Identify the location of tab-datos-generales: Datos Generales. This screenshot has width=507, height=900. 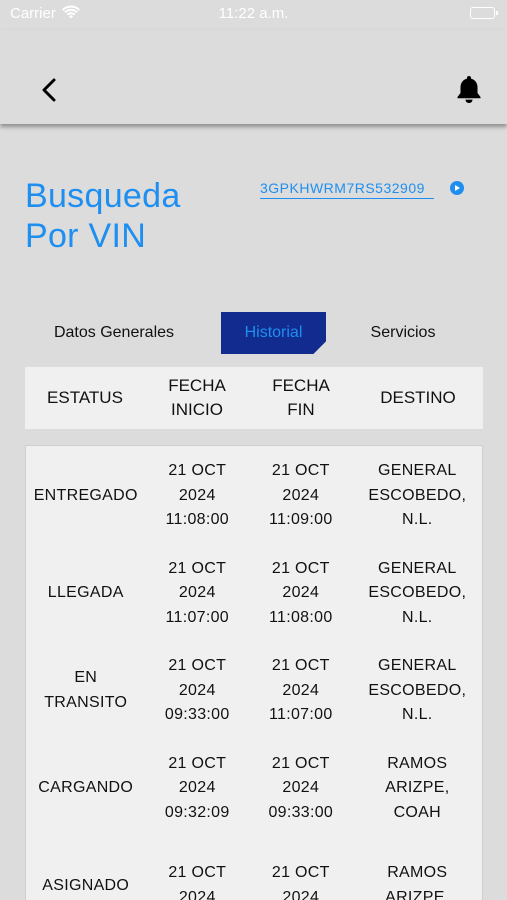
(114, 333).